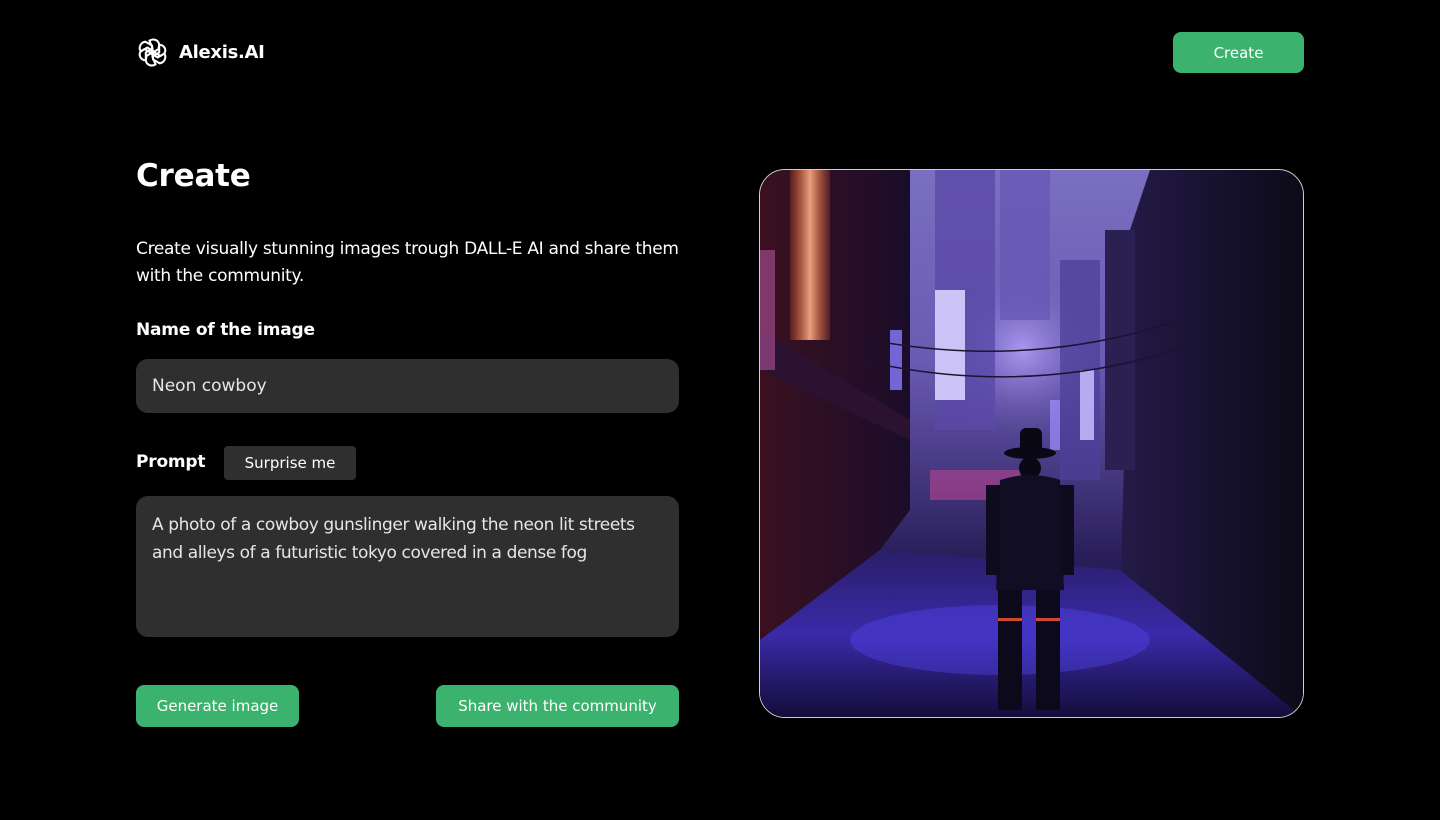 The image size is (1440, 820). Describe the element at coordinates (222, 52) in the screenshot. I see `brand-name: Alexis.AI` at that location.